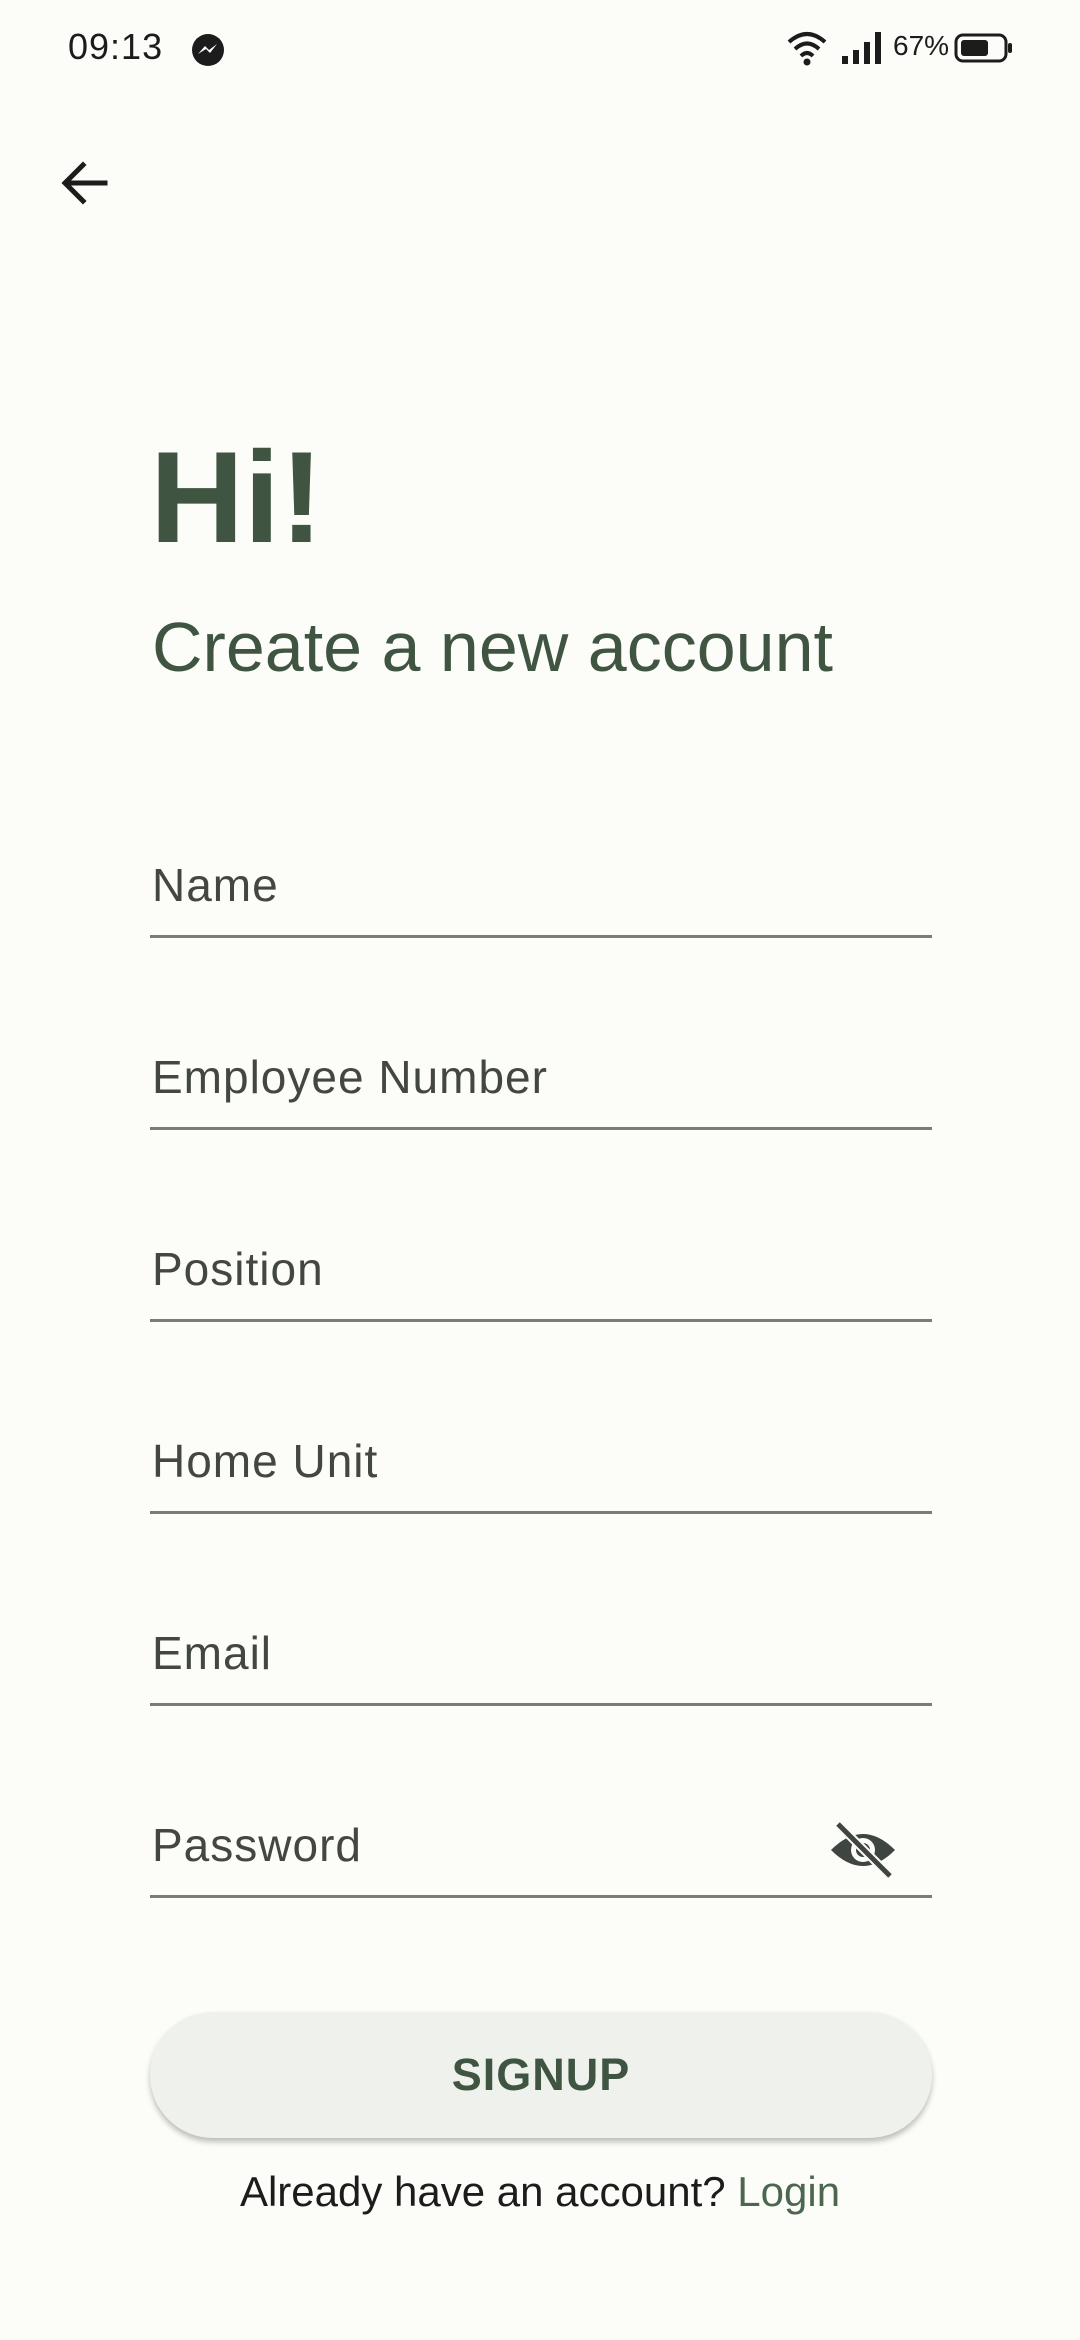 This screenshot has width=1080, height=2340. Describe the element at coordinates (541, 2075) in the screenshot. I see `signup-button: SIGNUP` at that location.